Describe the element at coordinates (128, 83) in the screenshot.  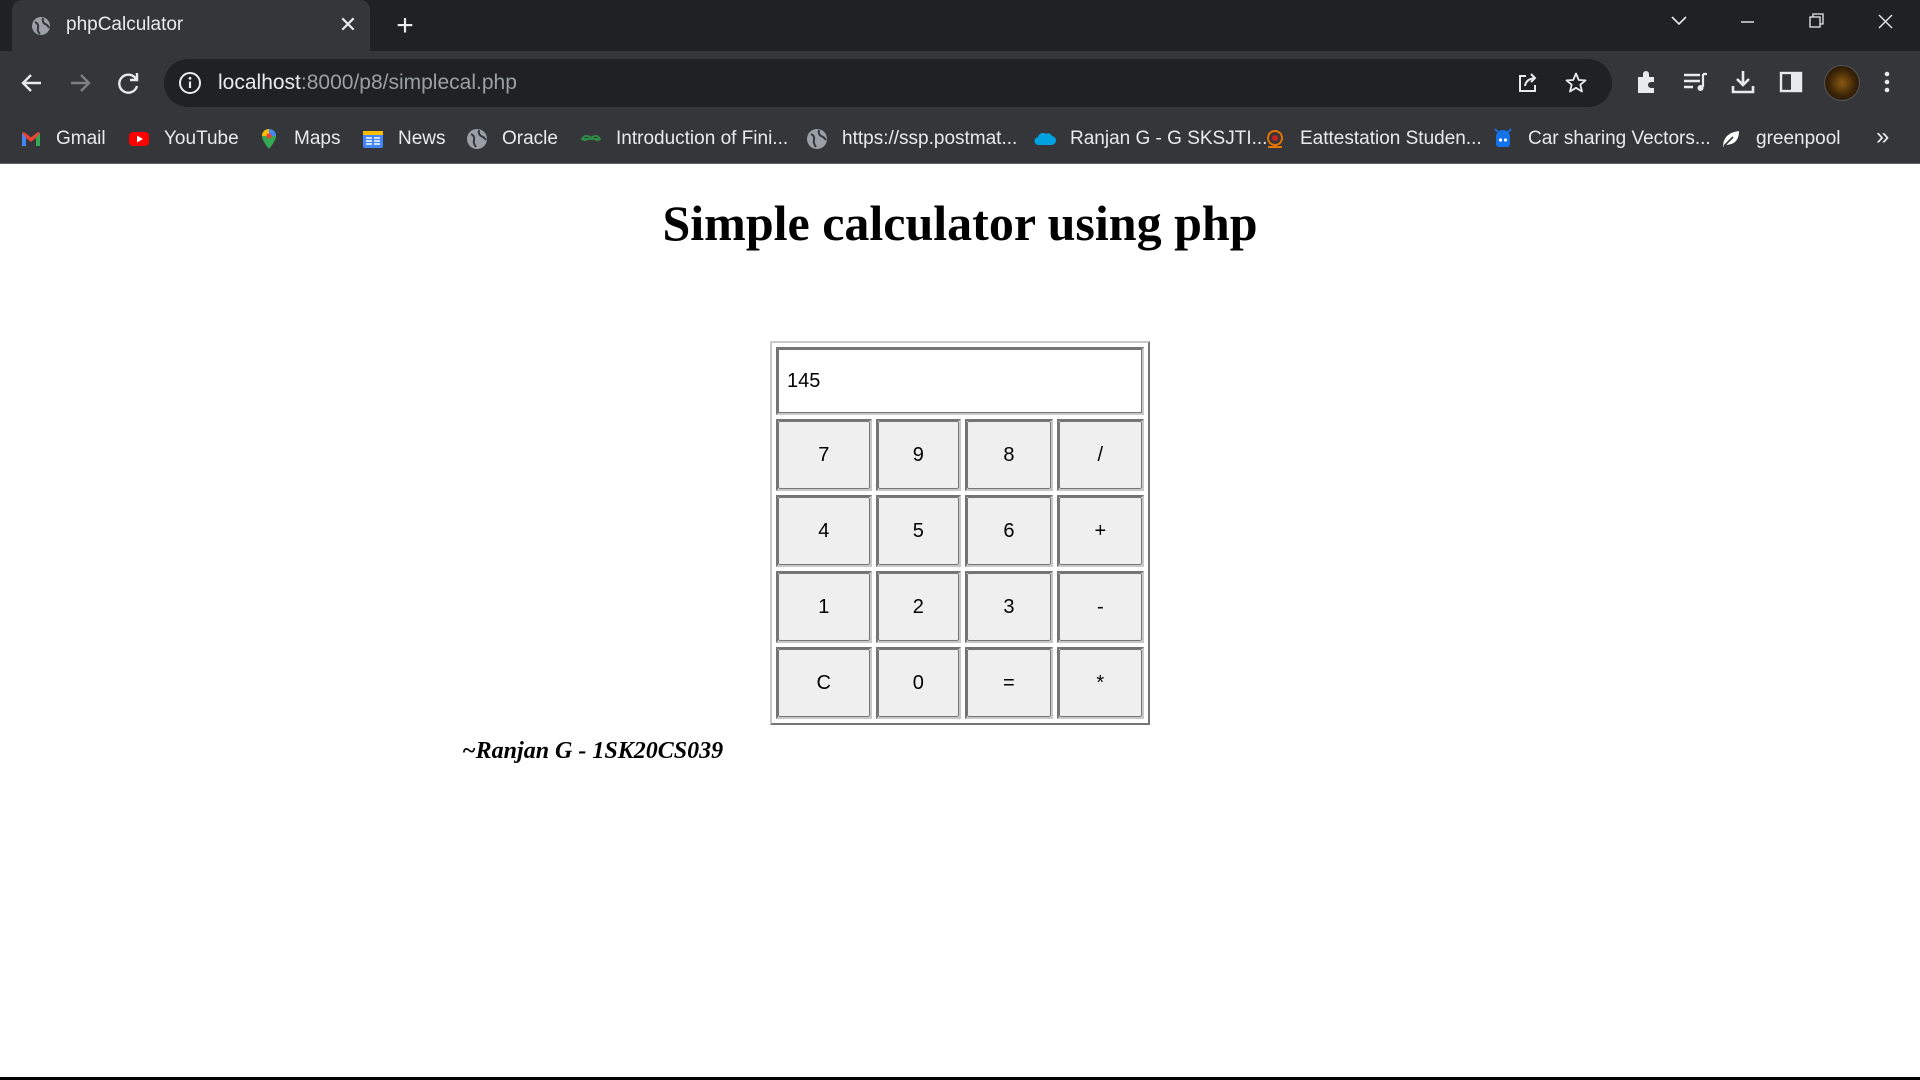
I see `reload-icon` at that location.